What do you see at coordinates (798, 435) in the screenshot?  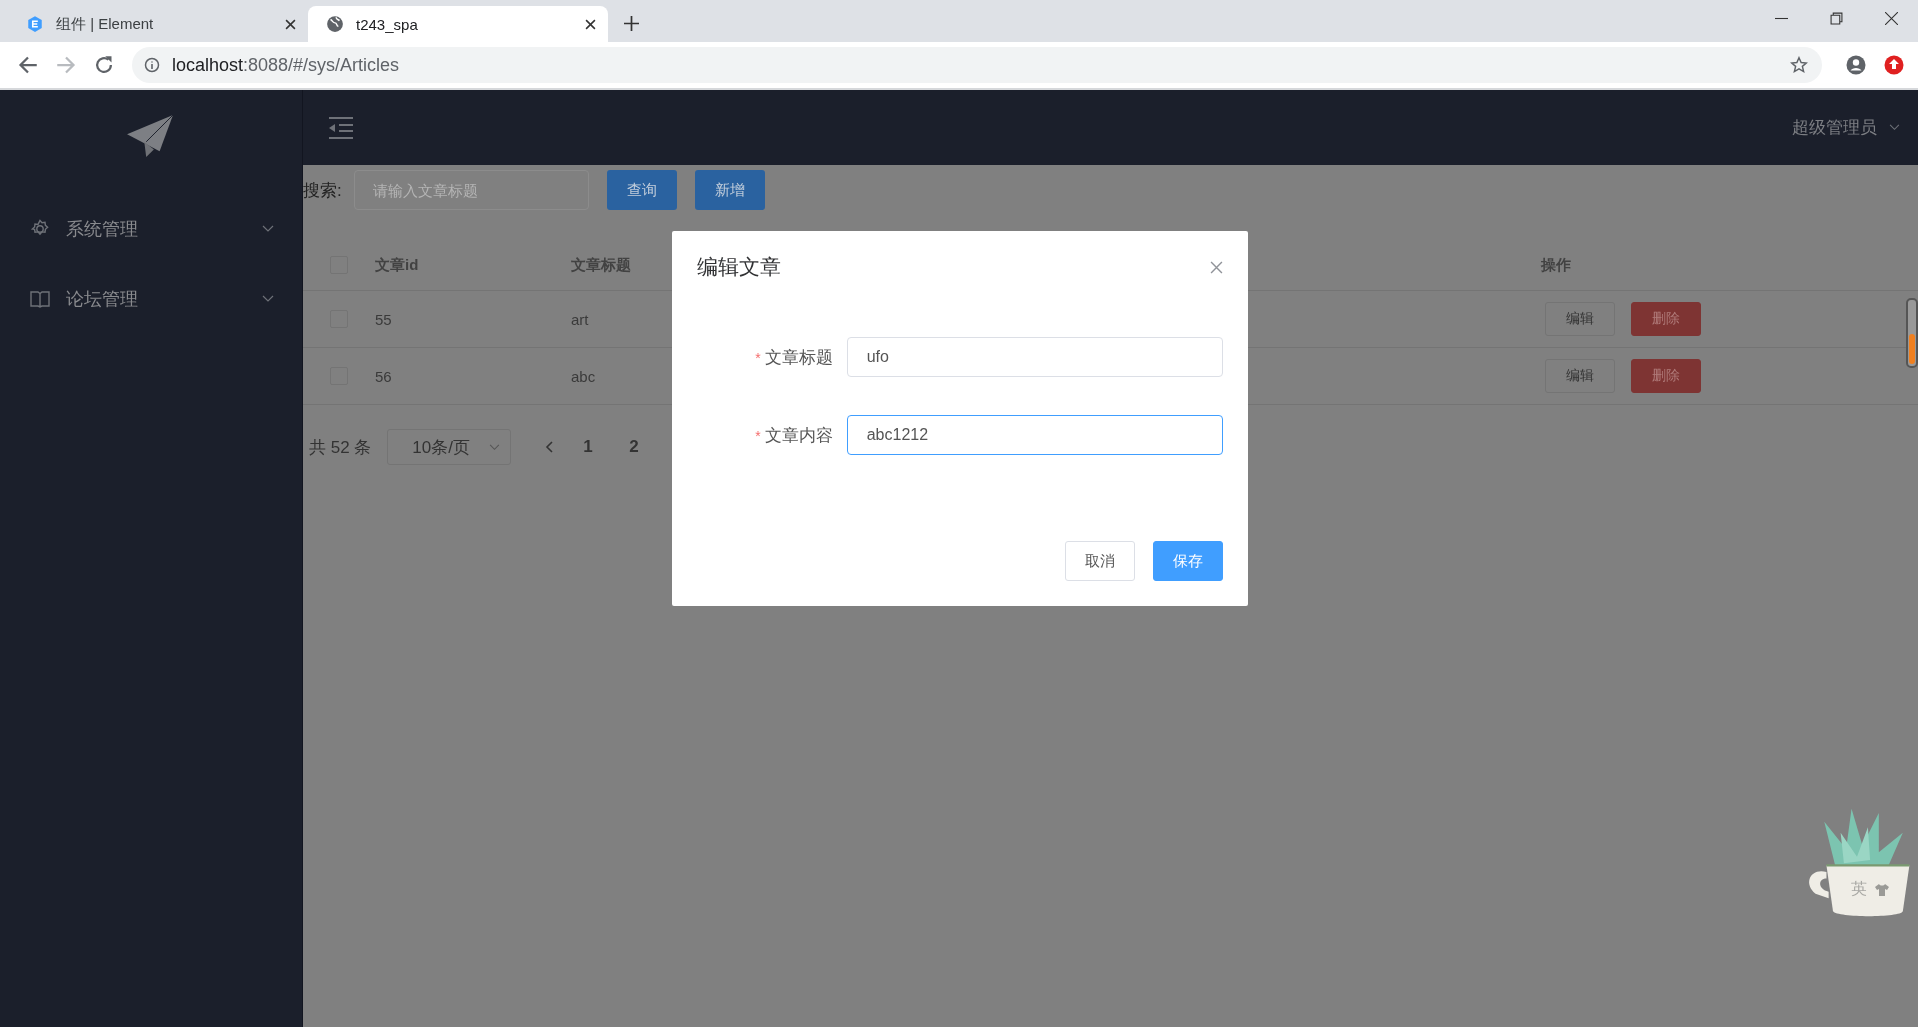 I see `field-label: 文章内容` at bounding box center [798, 435].